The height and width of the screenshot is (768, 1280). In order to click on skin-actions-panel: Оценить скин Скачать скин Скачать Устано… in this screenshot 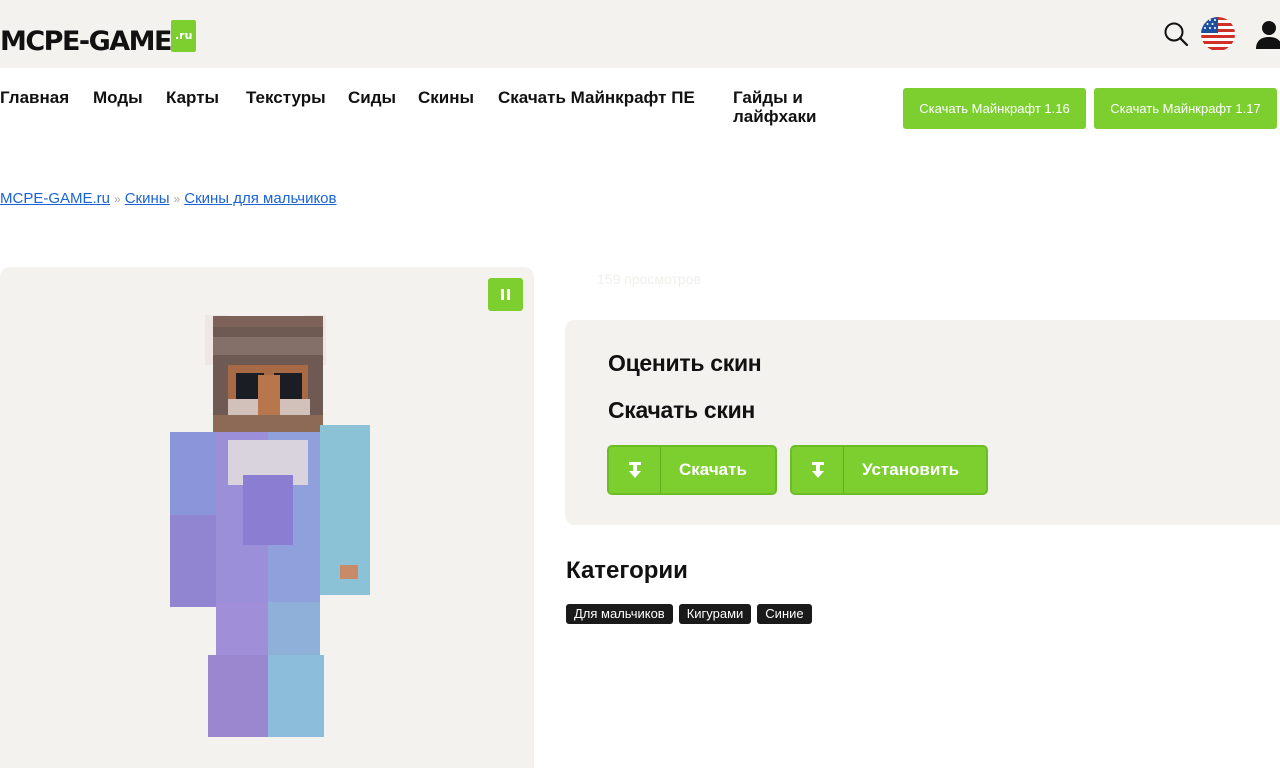, I will do `click(922, 422)`.